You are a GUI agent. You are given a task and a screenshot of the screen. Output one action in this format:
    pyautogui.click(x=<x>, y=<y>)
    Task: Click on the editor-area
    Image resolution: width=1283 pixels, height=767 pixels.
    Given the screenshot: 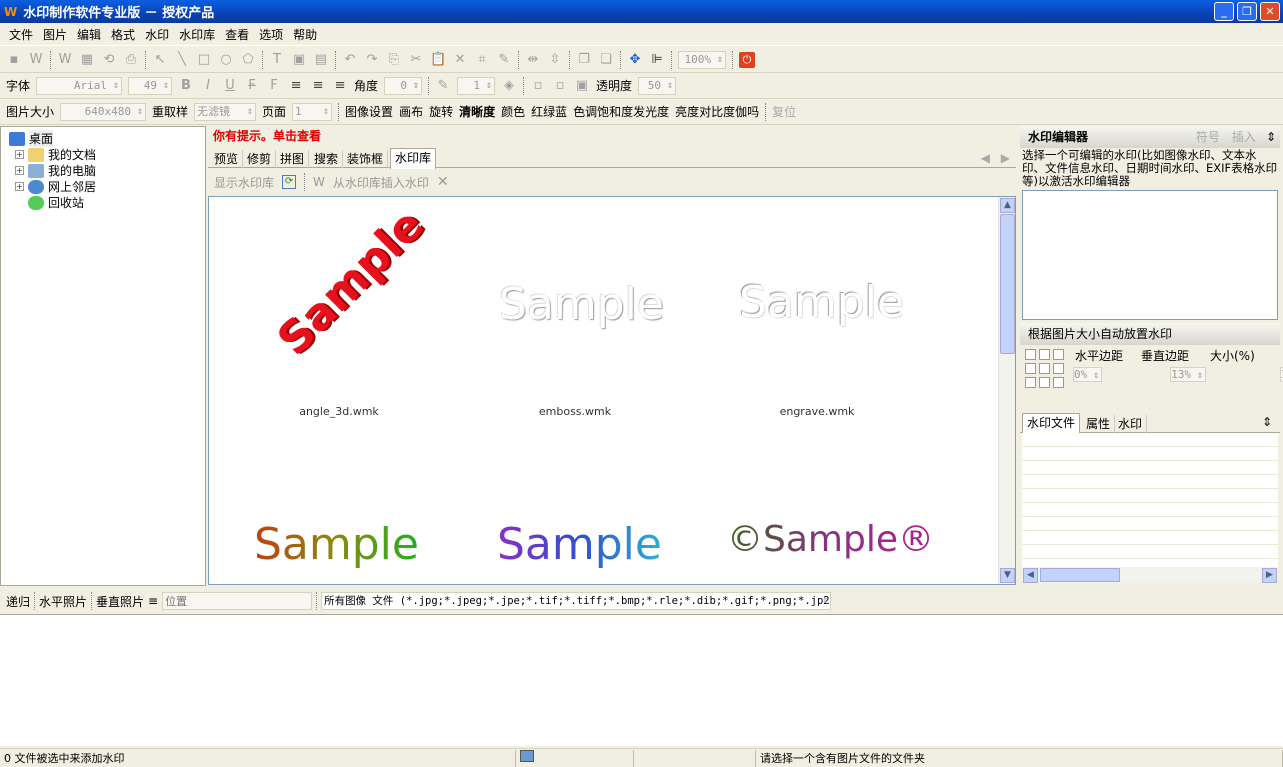 What is the action you would take?
    pyautogui.click(x=1150, y=255)
    